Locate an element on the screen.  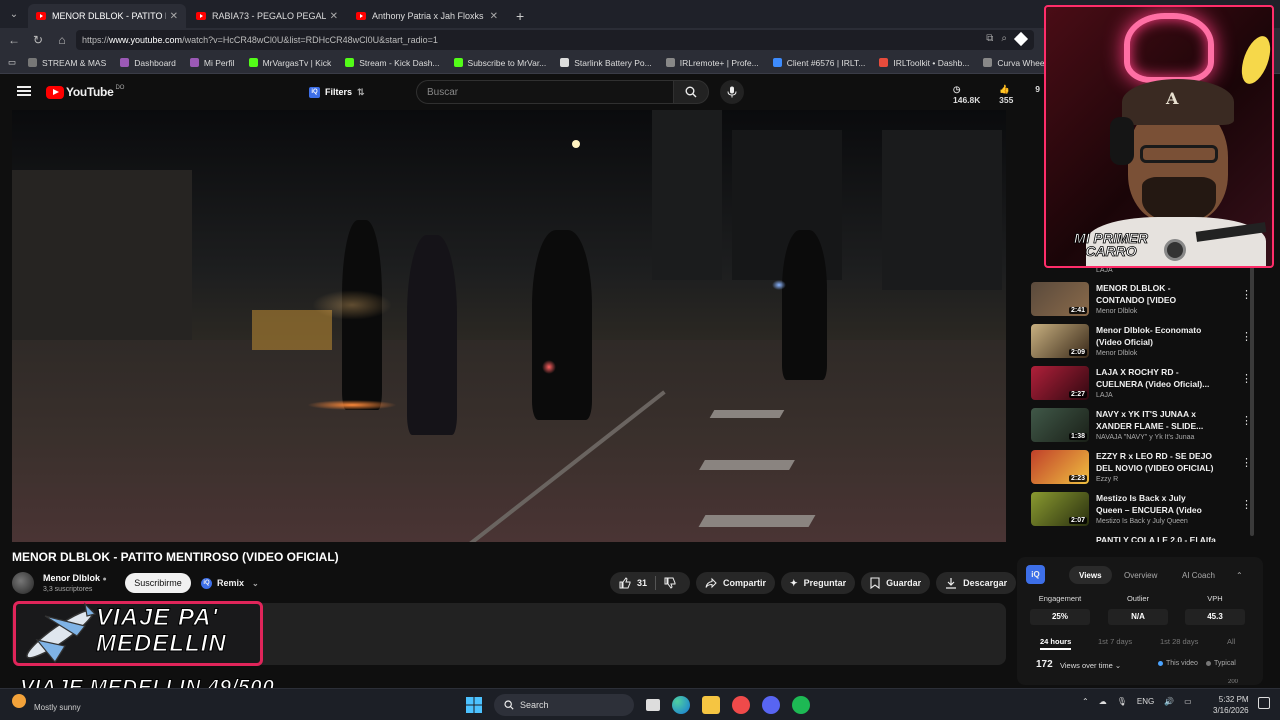
bookmark-item: MrVargasTv | Kick is located at coordinates (289, 63).